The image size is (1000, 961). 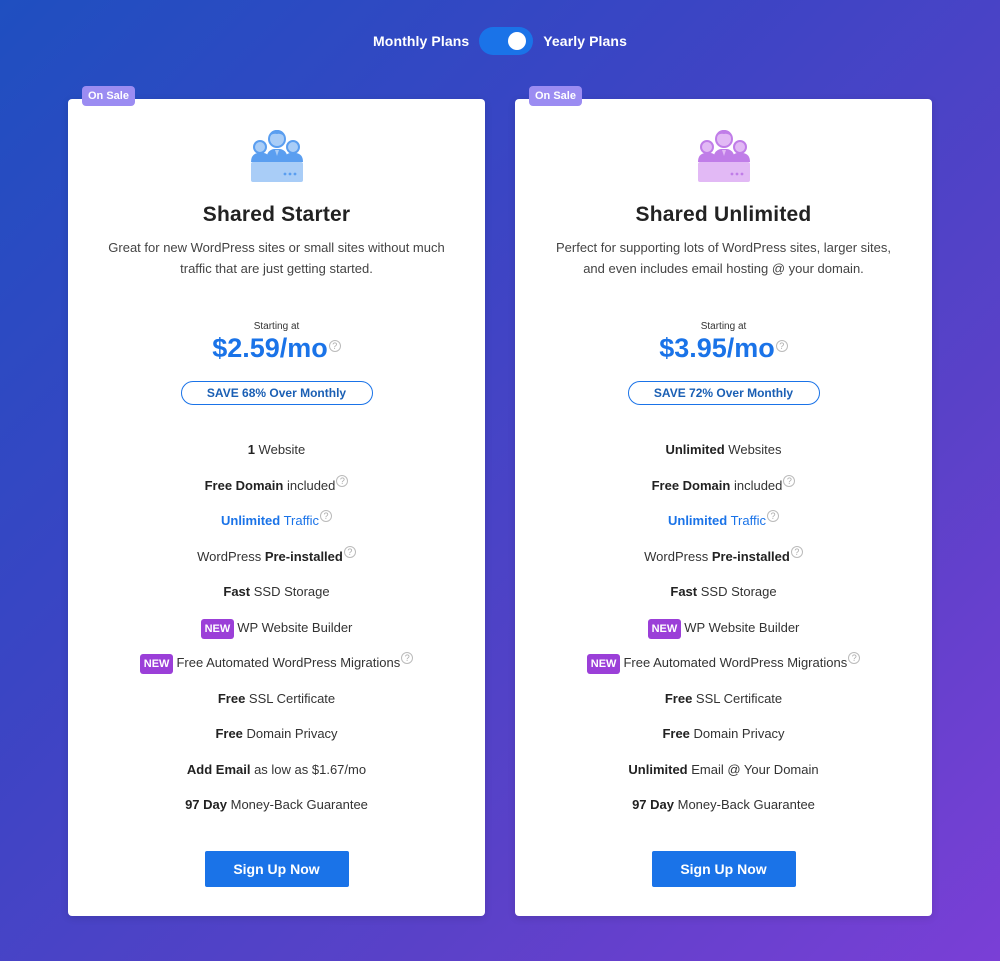 I want to click on savings-badge: SAVE 68% Over Monthly, so click(x=276, y=393).